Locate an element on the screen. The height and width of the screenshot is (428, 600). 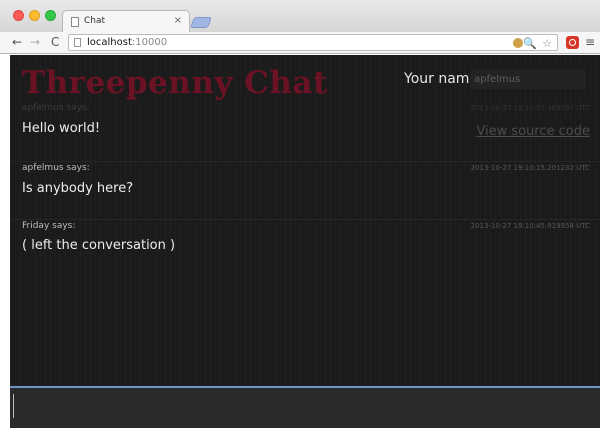
browser-menu-icon: ≡ is located at coordinates (590, 42).